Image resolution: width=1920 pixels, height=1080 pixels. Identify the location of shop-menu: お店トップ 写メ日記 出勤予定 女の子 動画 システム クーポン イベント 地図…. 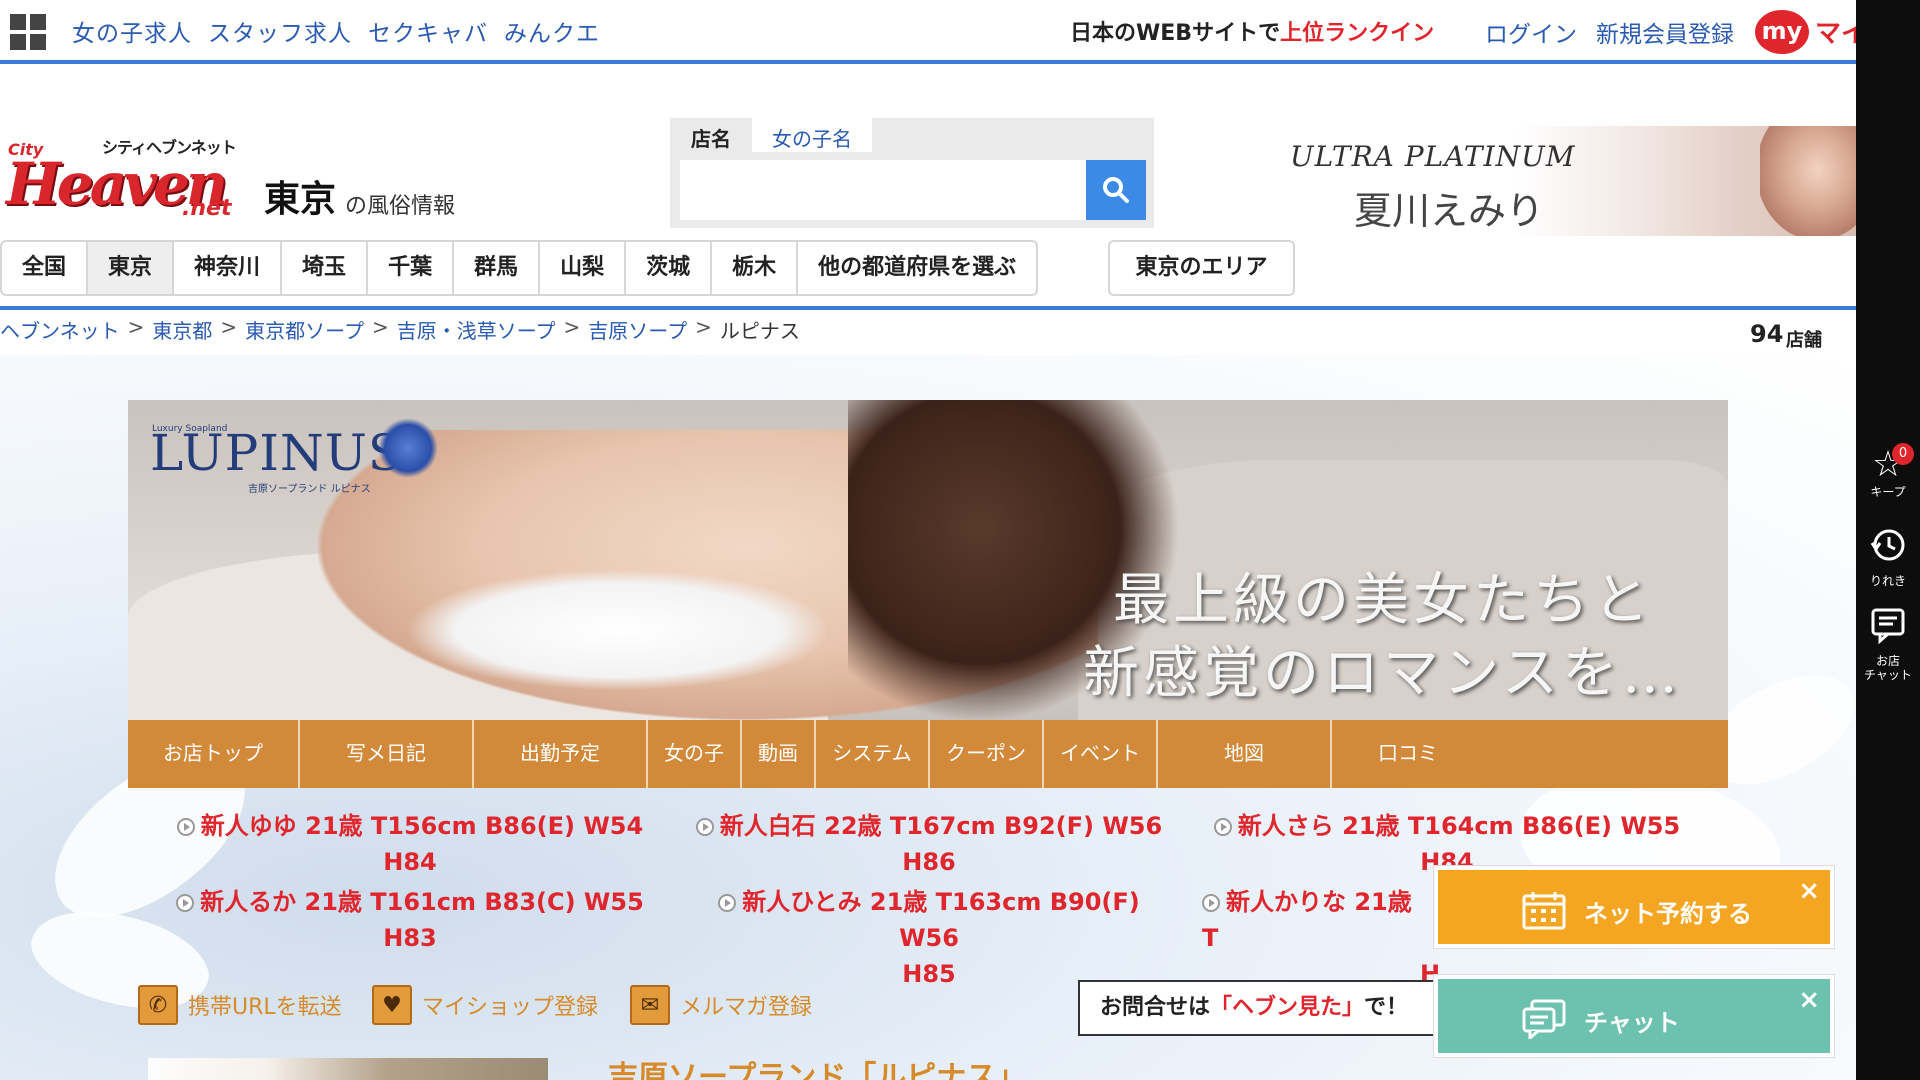
(928, 754).